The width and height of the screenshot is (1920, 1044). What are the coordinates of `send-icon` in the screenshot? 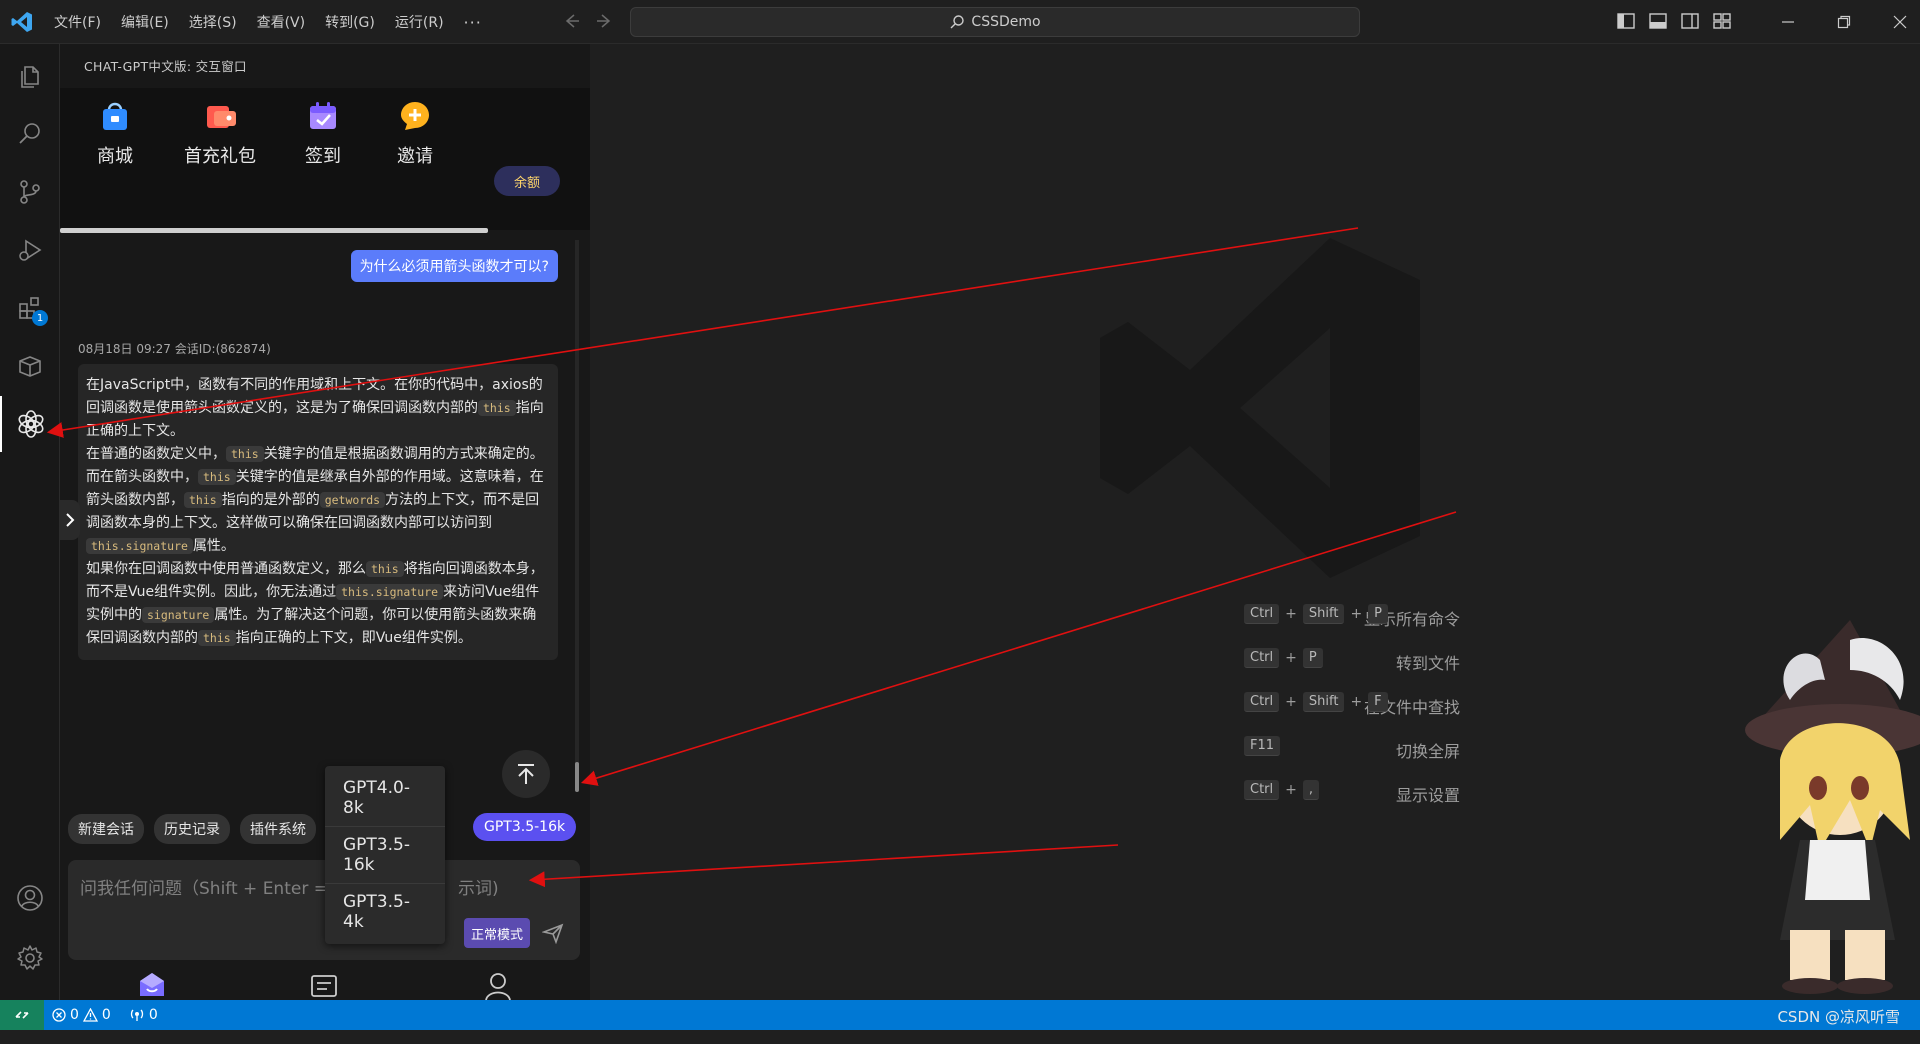 It's located at (553, 933).